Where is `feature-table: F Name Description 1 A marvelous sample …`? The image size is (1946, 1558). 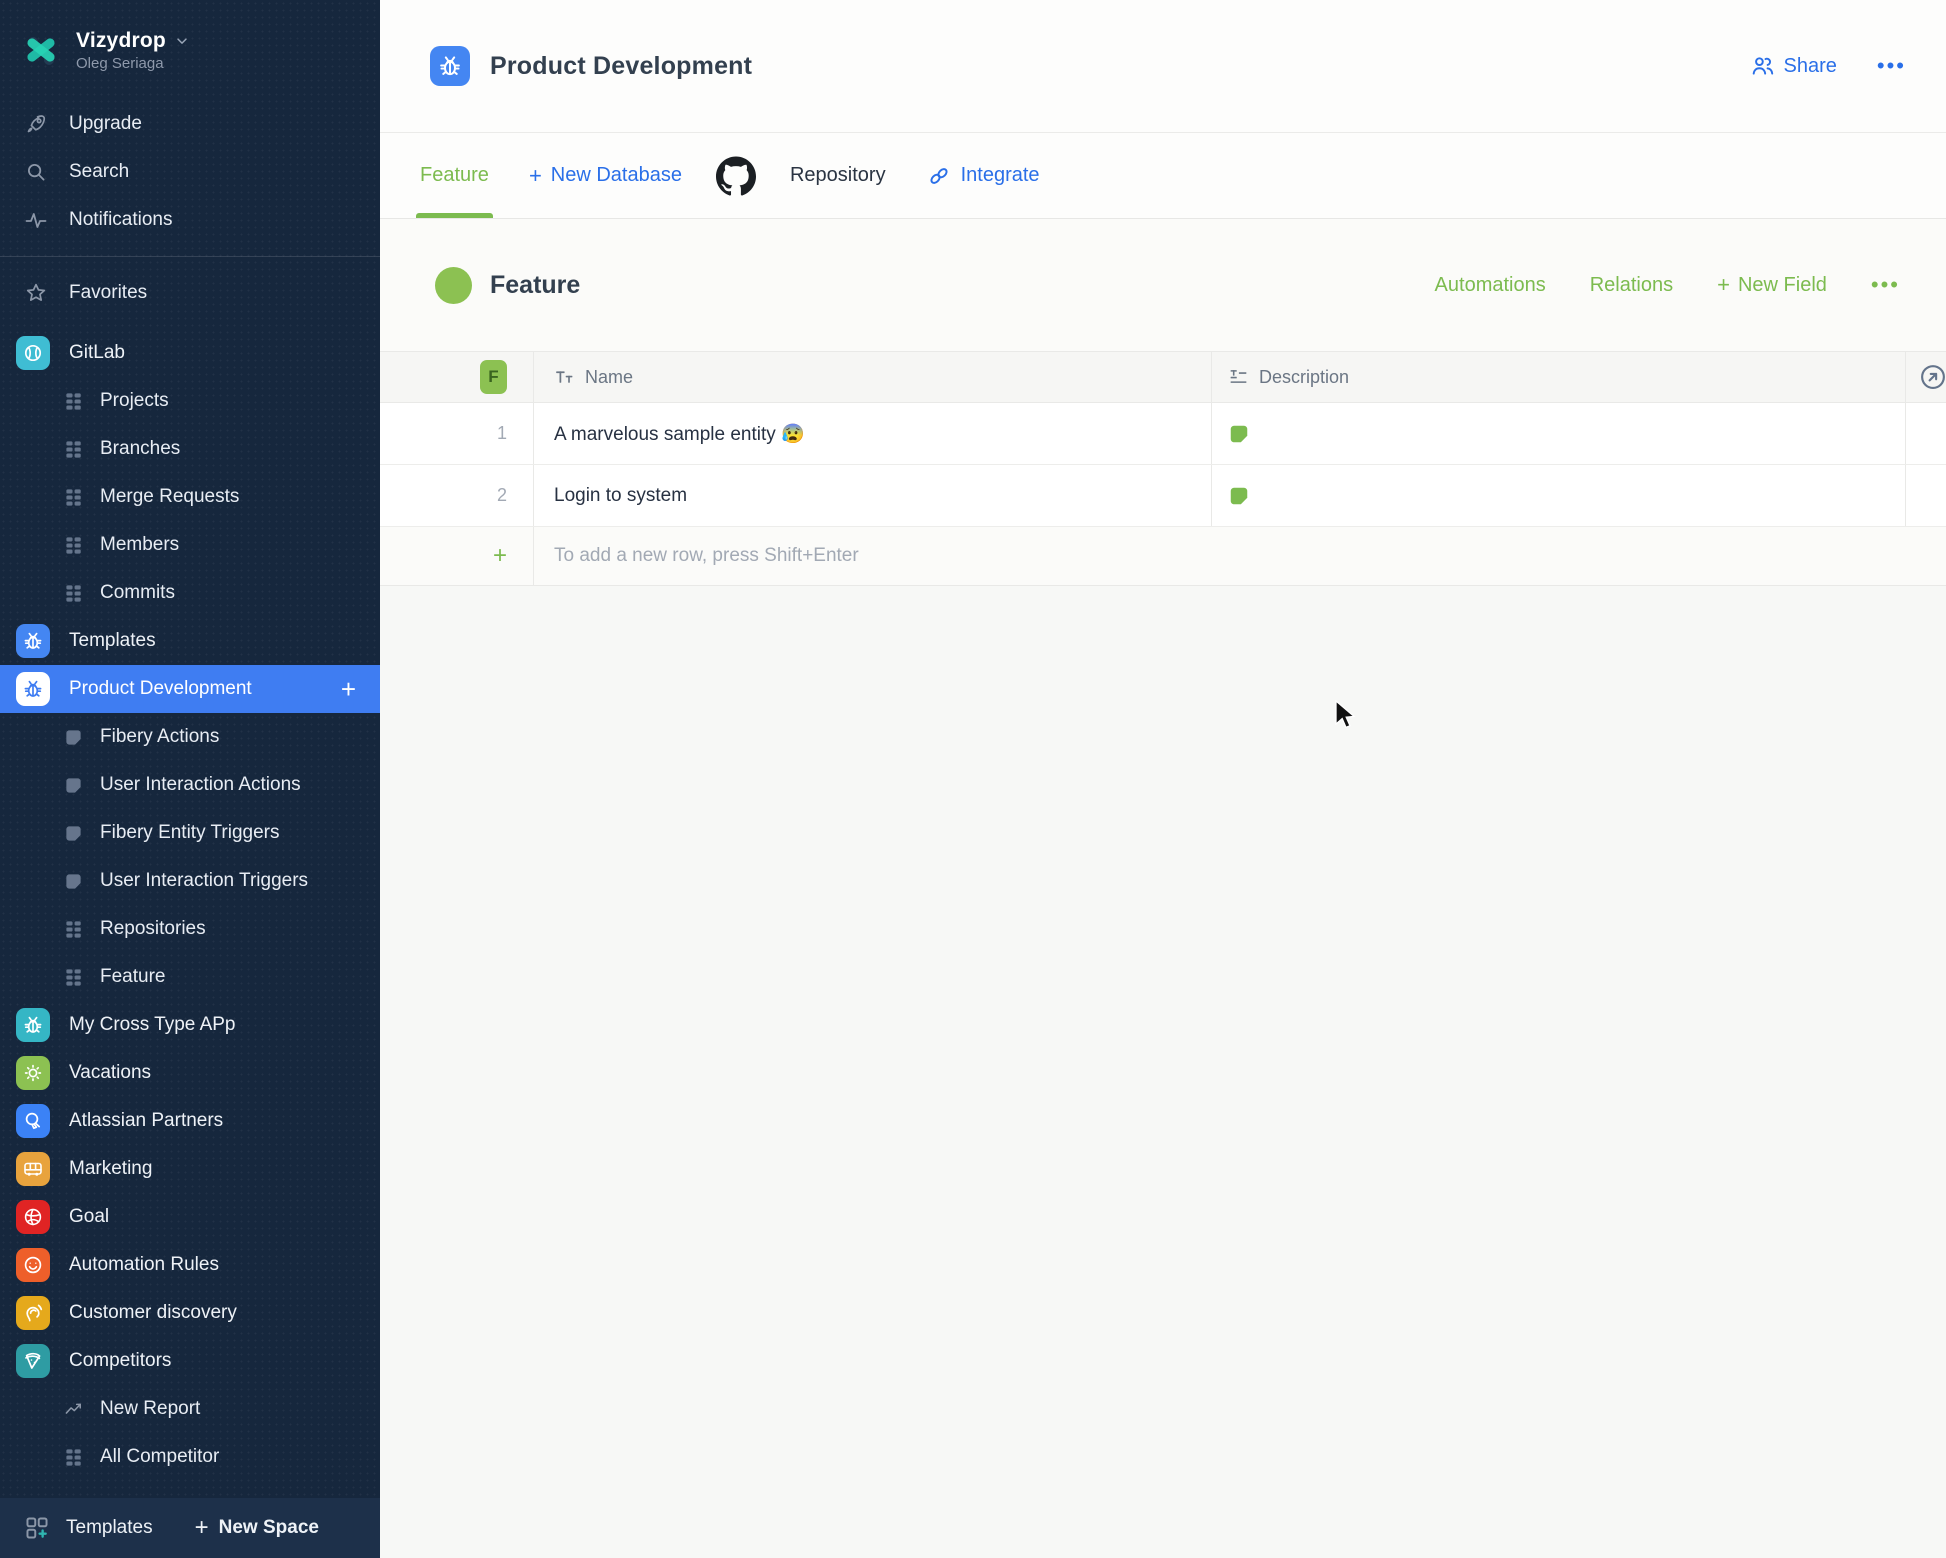
feature-table: F Name Description 1 A marvelous sample … is located at coordinates (1163, 468).